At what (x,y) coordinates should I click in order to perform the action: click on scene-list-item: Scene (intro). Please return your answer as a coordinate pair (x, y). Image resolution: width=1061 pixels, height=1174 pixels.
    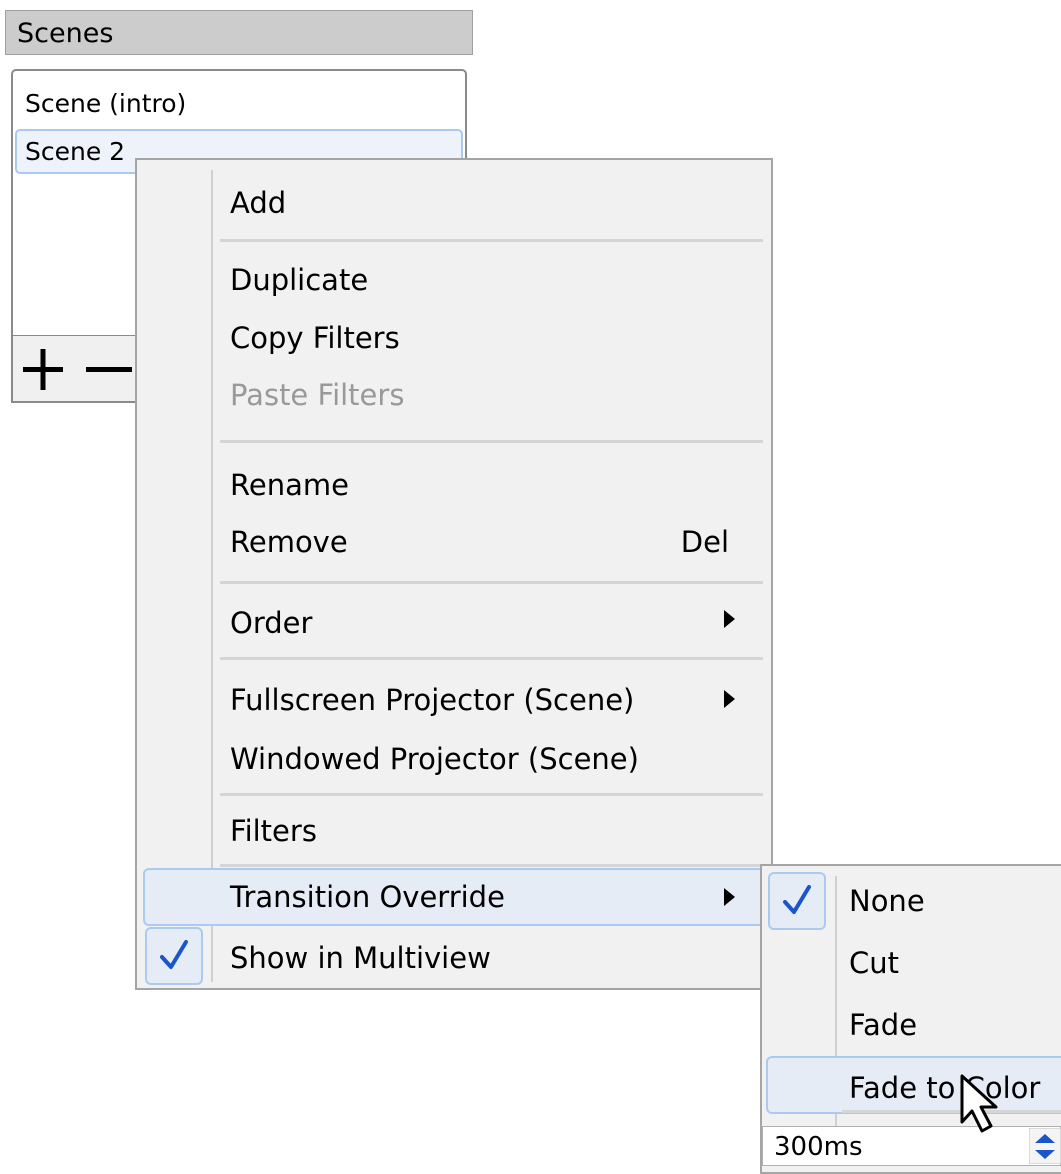
    Looking at the image, I should click on (239, 103).